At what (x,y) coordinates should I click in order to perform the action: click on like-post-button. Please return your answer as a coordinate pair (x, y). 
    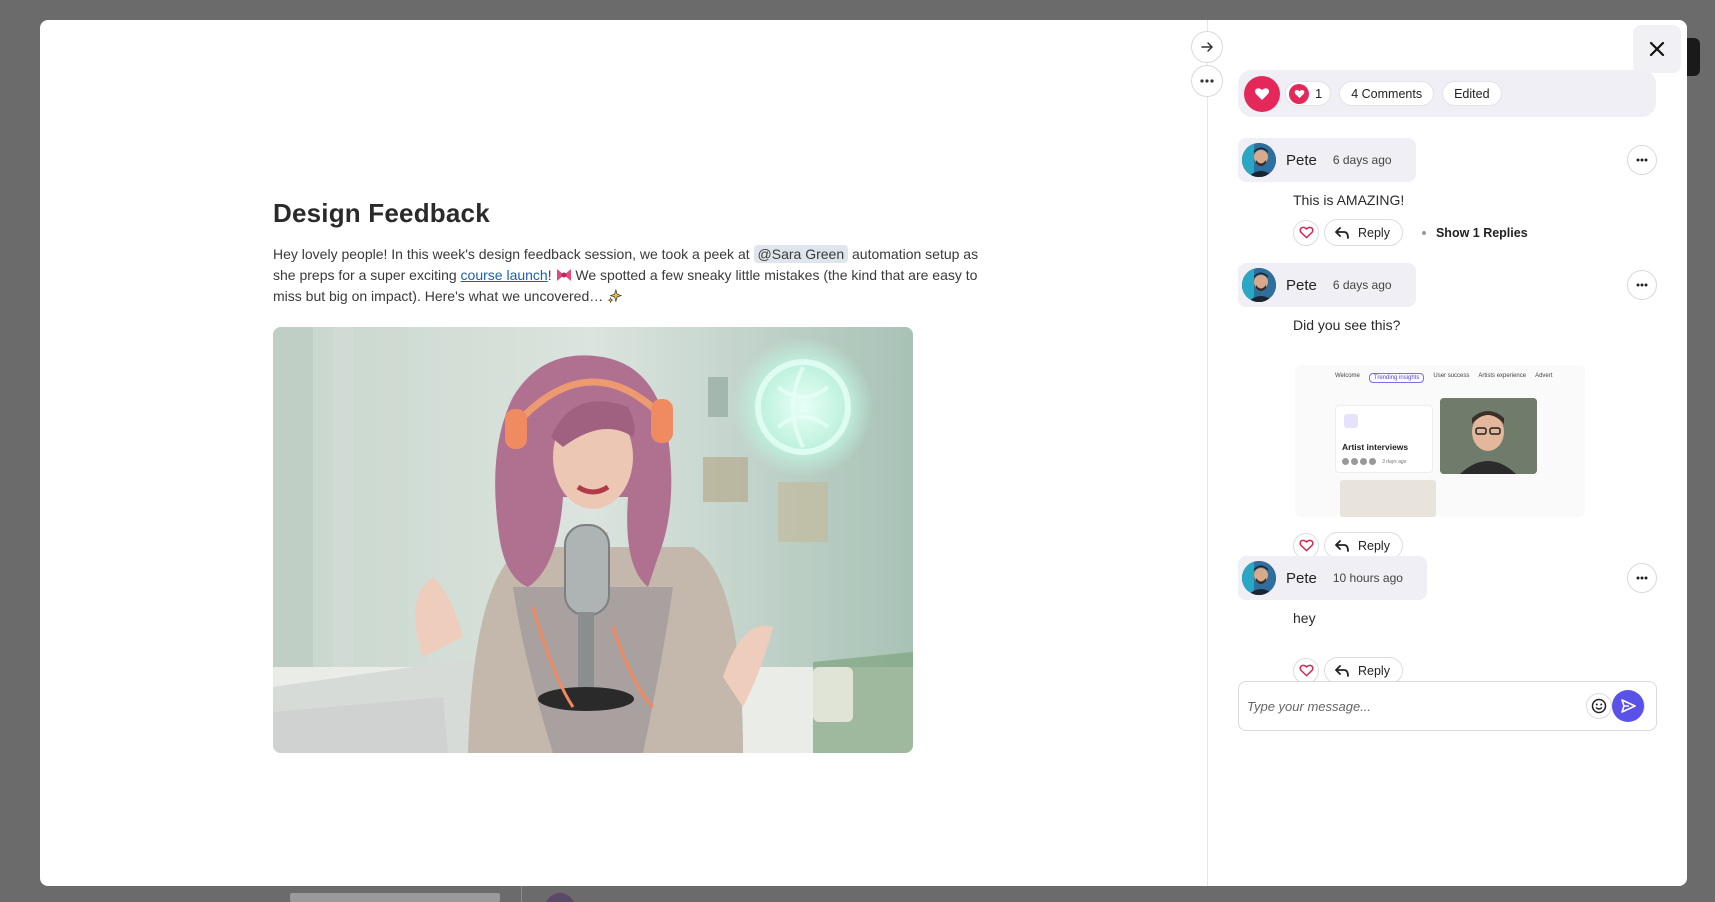
    Looking at the image, I should click on (1262, 93).